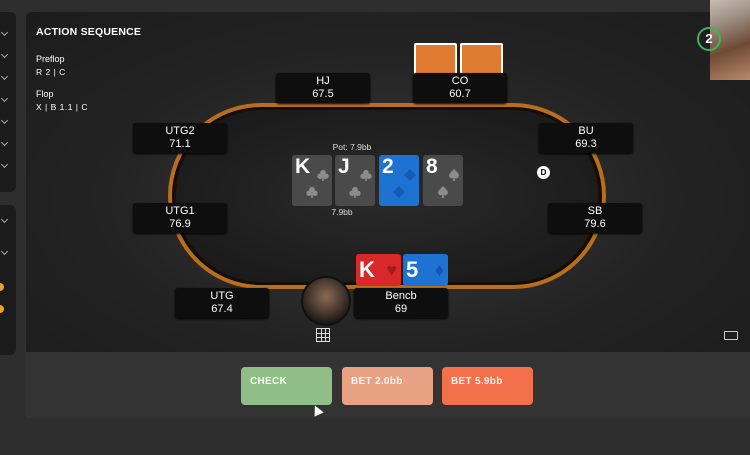  Describe the element at coordinates (388, 166) in the screenshot. I see `card-rank: 2` at that location.